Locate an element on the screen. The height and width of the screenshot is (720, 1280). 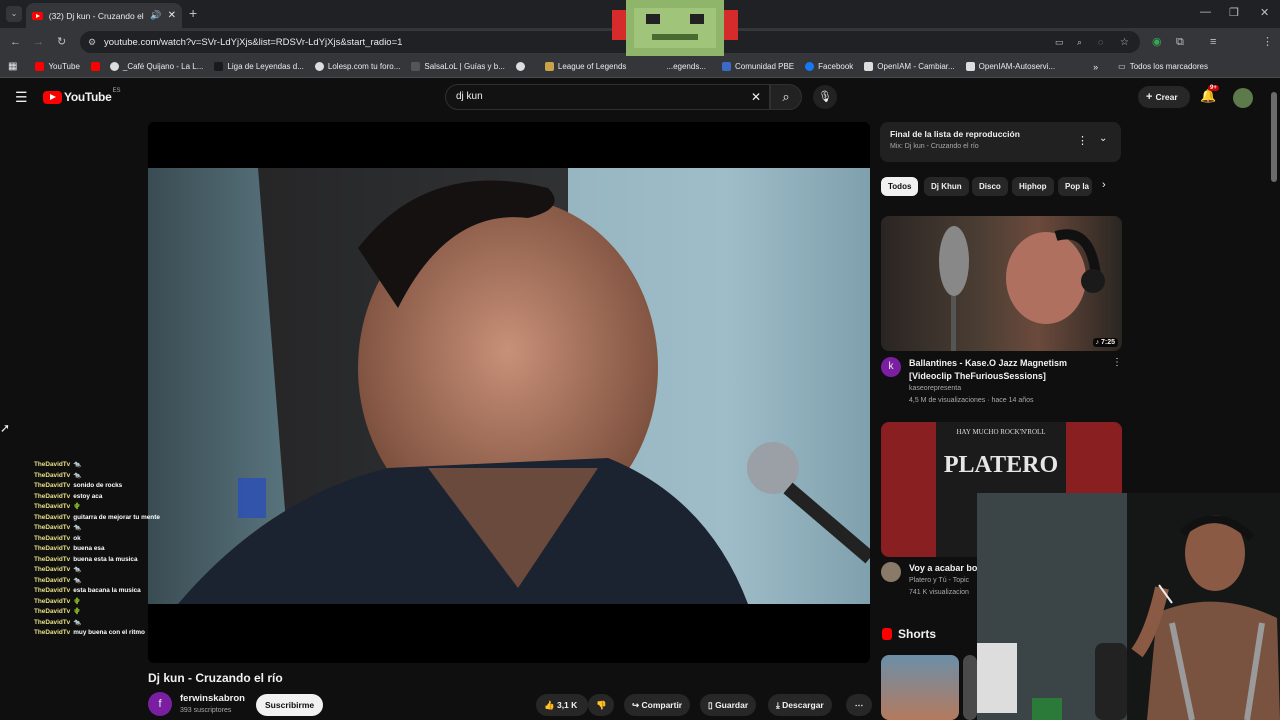
share-button: ↪ Compartir is located at coordinates (657, 705).